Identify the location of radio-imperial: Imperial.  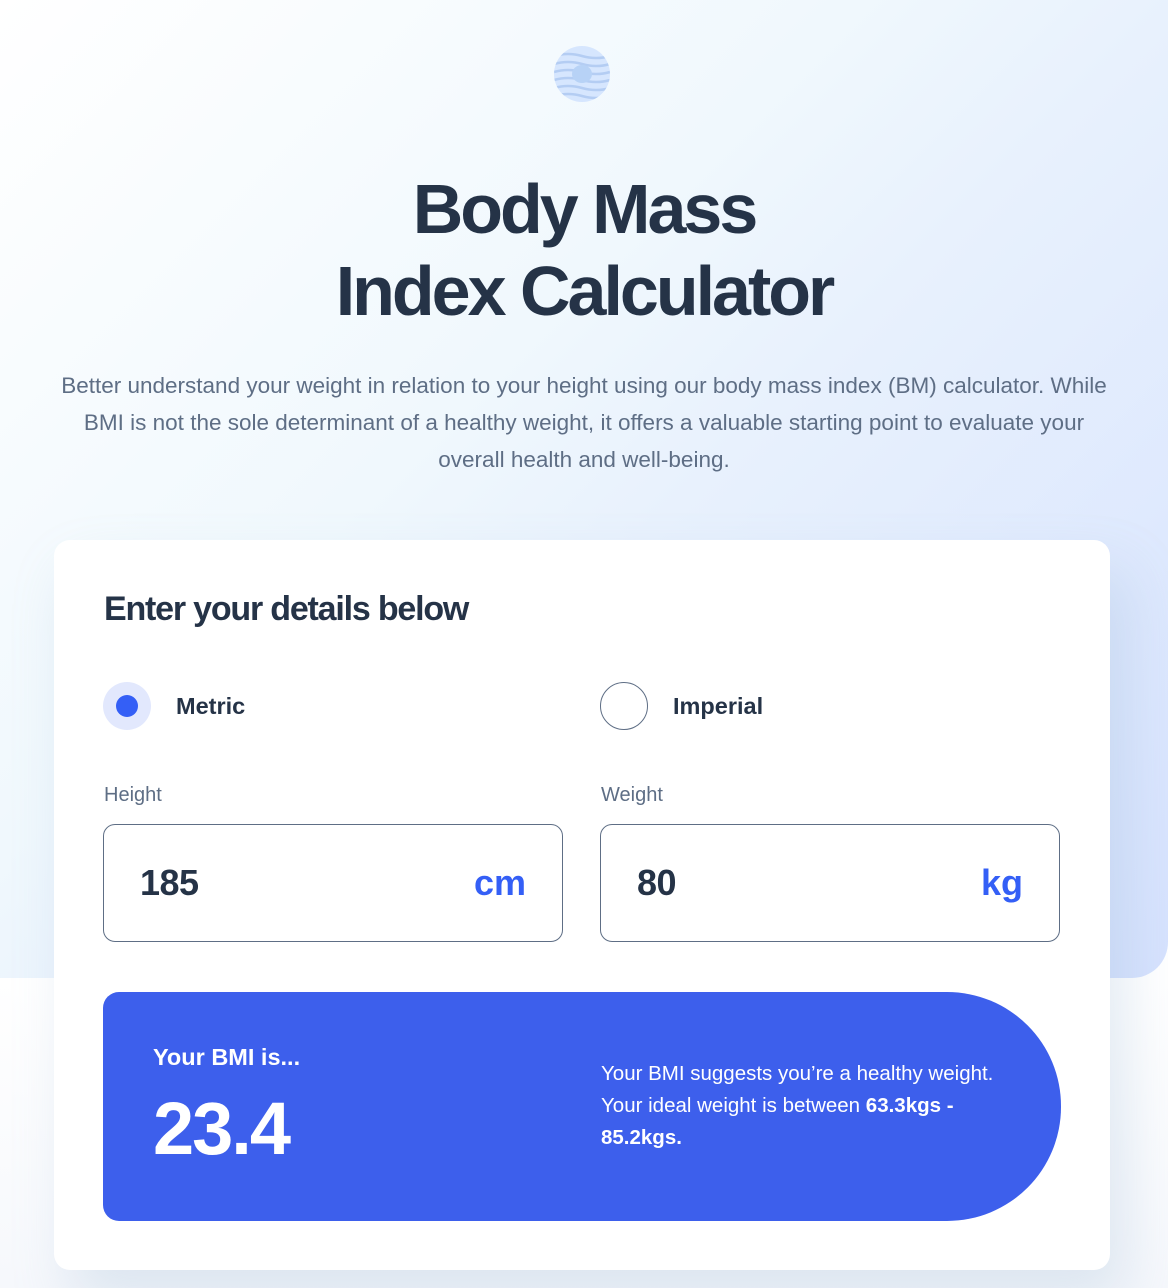
(681, 706).